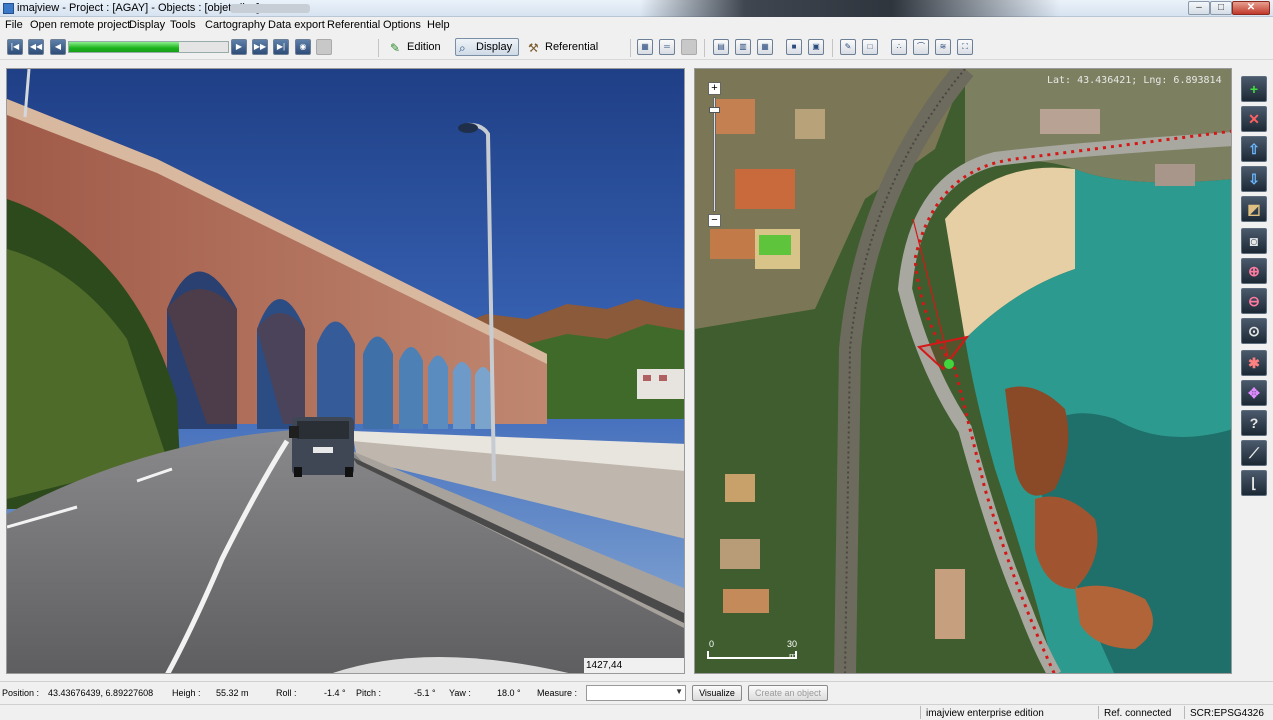 The image size is (1273, 720). I want to click on title-bar-shadow, so click(850, 8).